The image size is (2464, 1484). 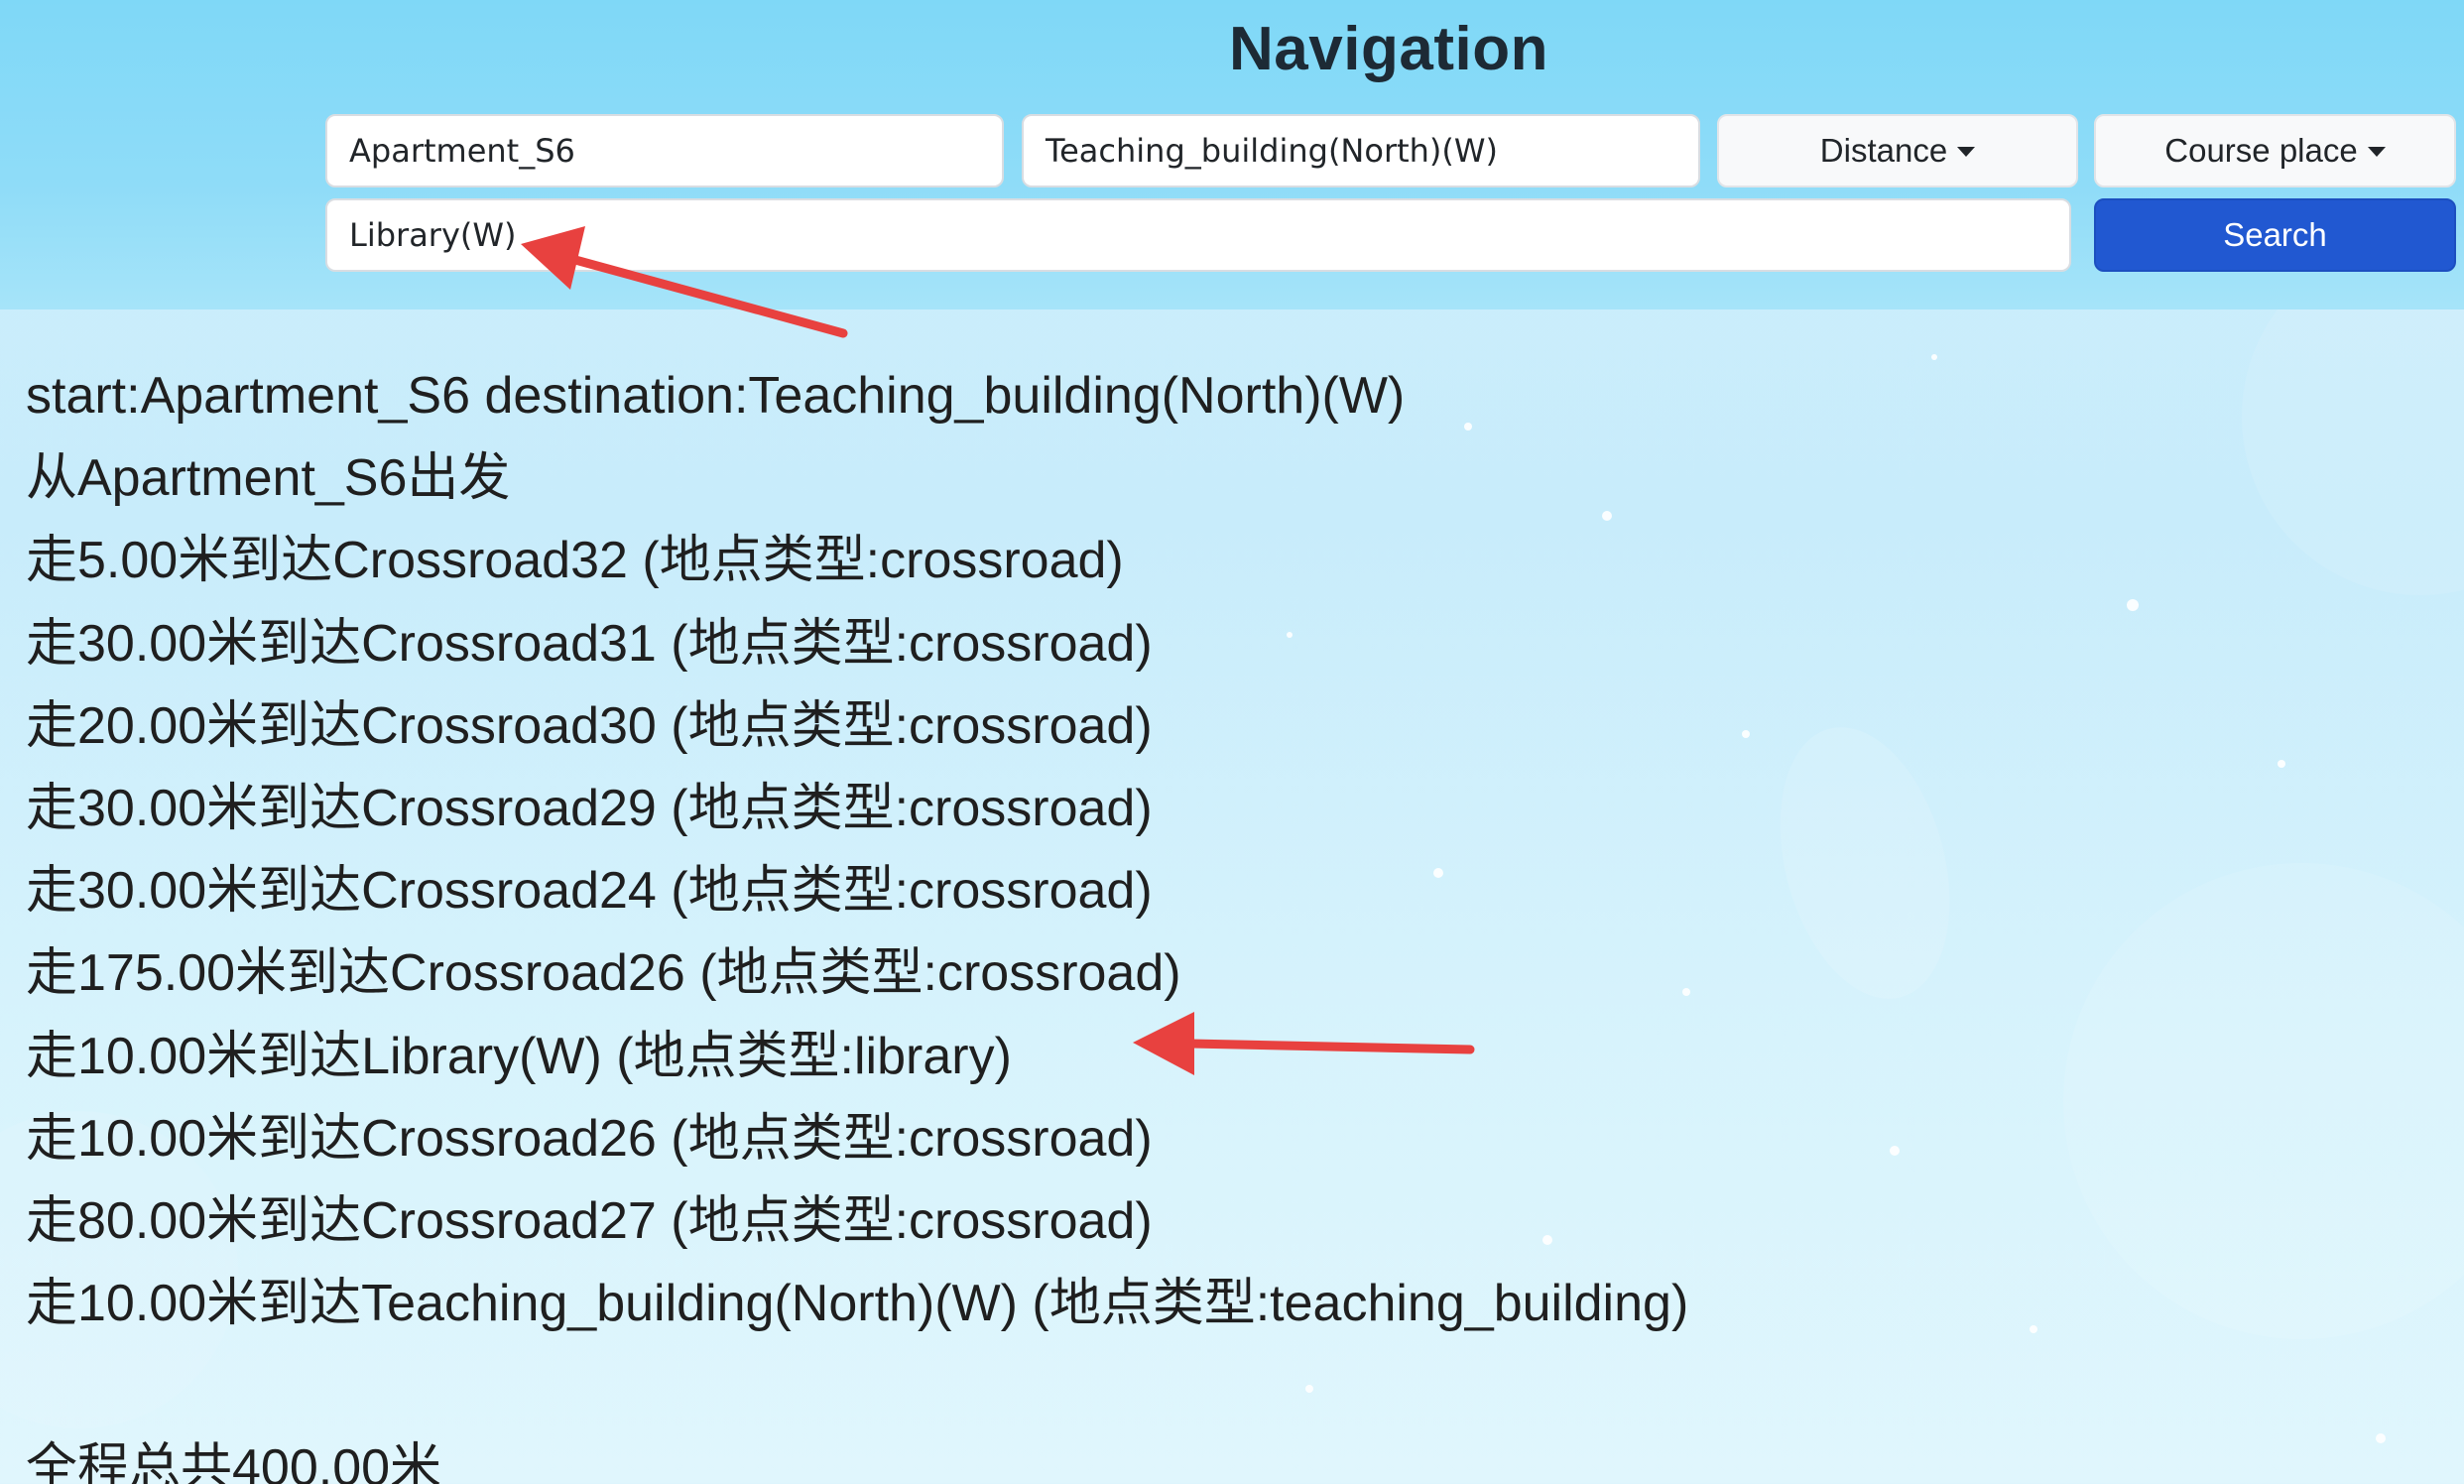 What do you see at coordinates (2261, 150) in the screenshot?
I see `course-place-dropdown-label: Course place` at bounding box center [2261, 150].